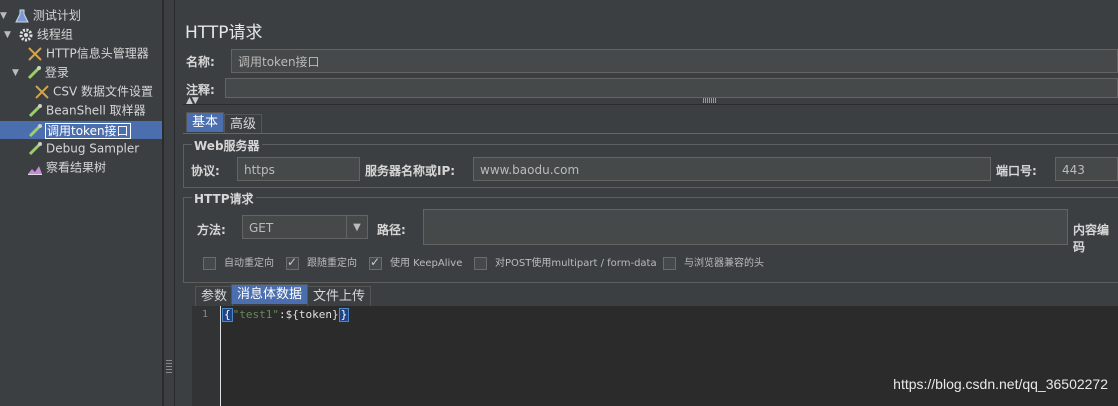  I want to click on port-field: 443, so click(1086, 169).